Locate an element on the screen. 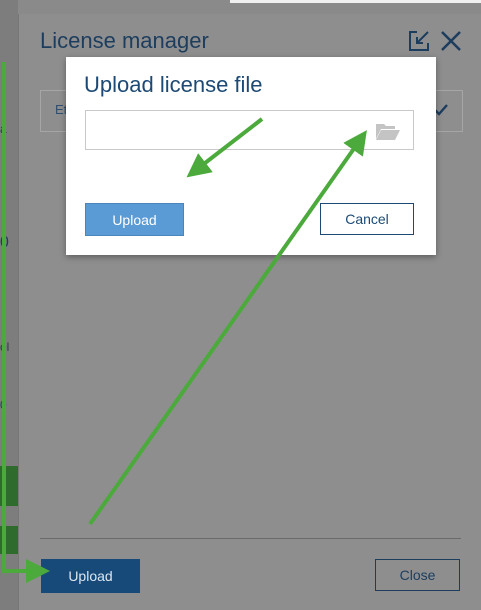 Image resolution: width=481 pixels, height=610 pixels. close-button: Close is located at coordinates (417, 575).